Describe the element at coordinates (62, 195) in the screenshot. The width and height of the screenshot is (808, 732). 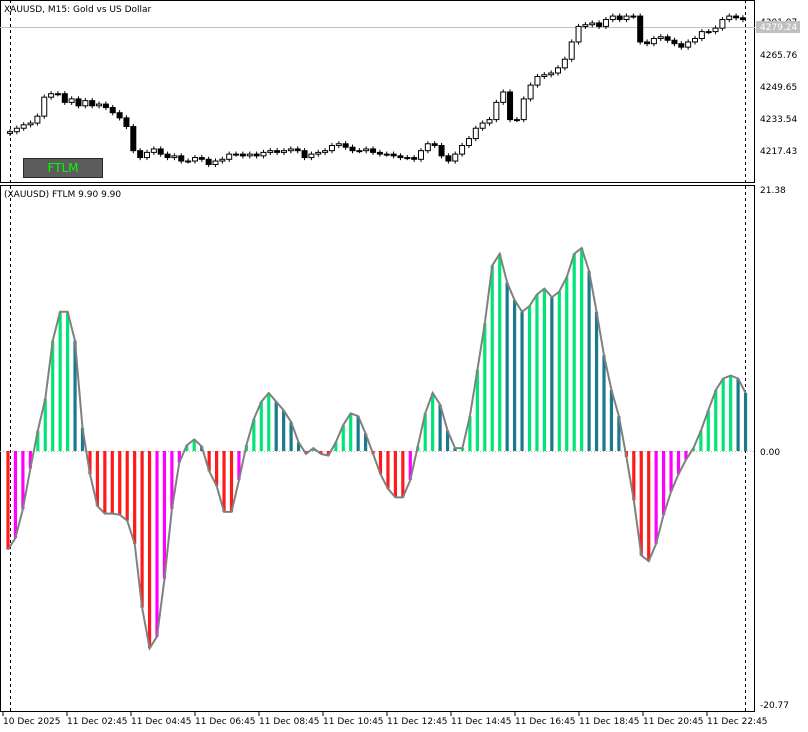
I see `indicator-title: (XAUUSD) FTLM 9.90 9.90` at that location.